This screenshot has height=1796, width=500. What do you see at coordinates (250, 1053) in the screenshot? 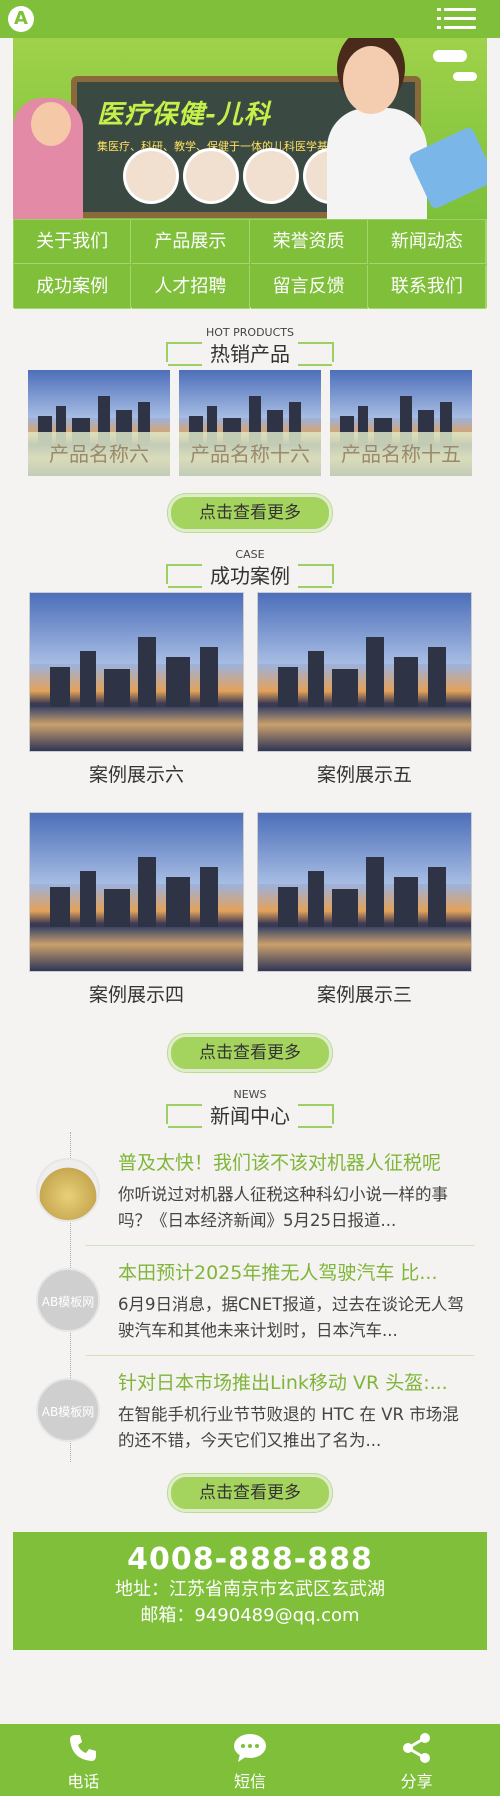
I see `more-cases-button: 点击查看更多` at bounding box center [250, 1053].